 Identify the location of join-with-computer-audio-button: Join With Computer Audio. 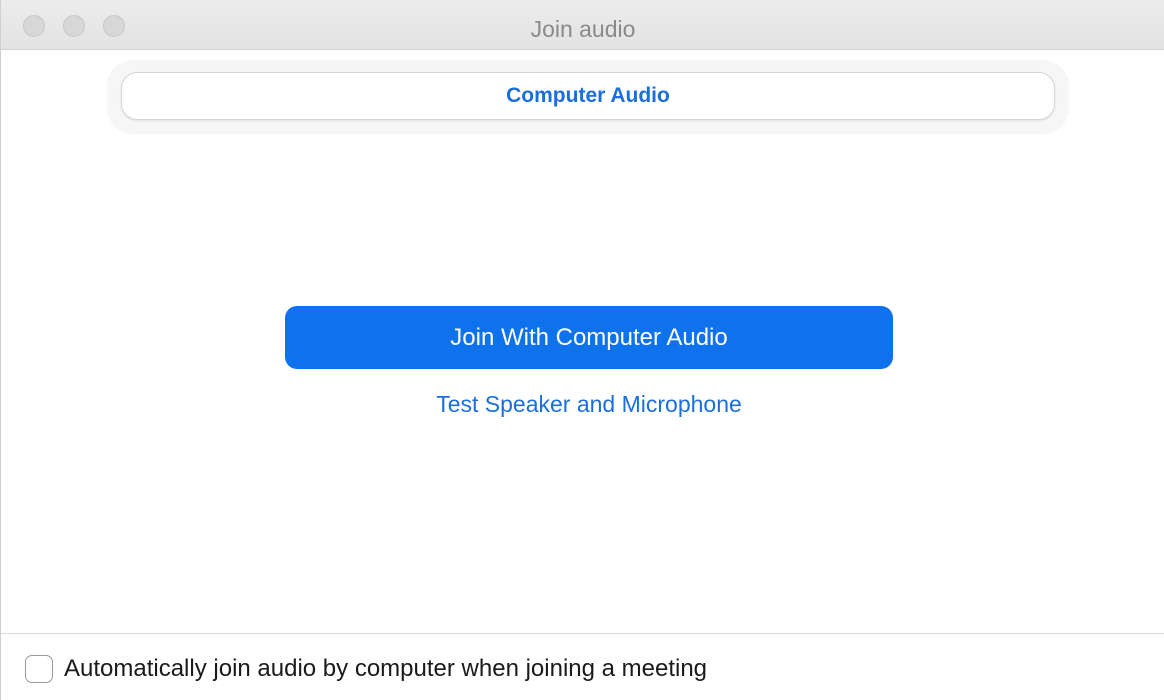
(589, 337).